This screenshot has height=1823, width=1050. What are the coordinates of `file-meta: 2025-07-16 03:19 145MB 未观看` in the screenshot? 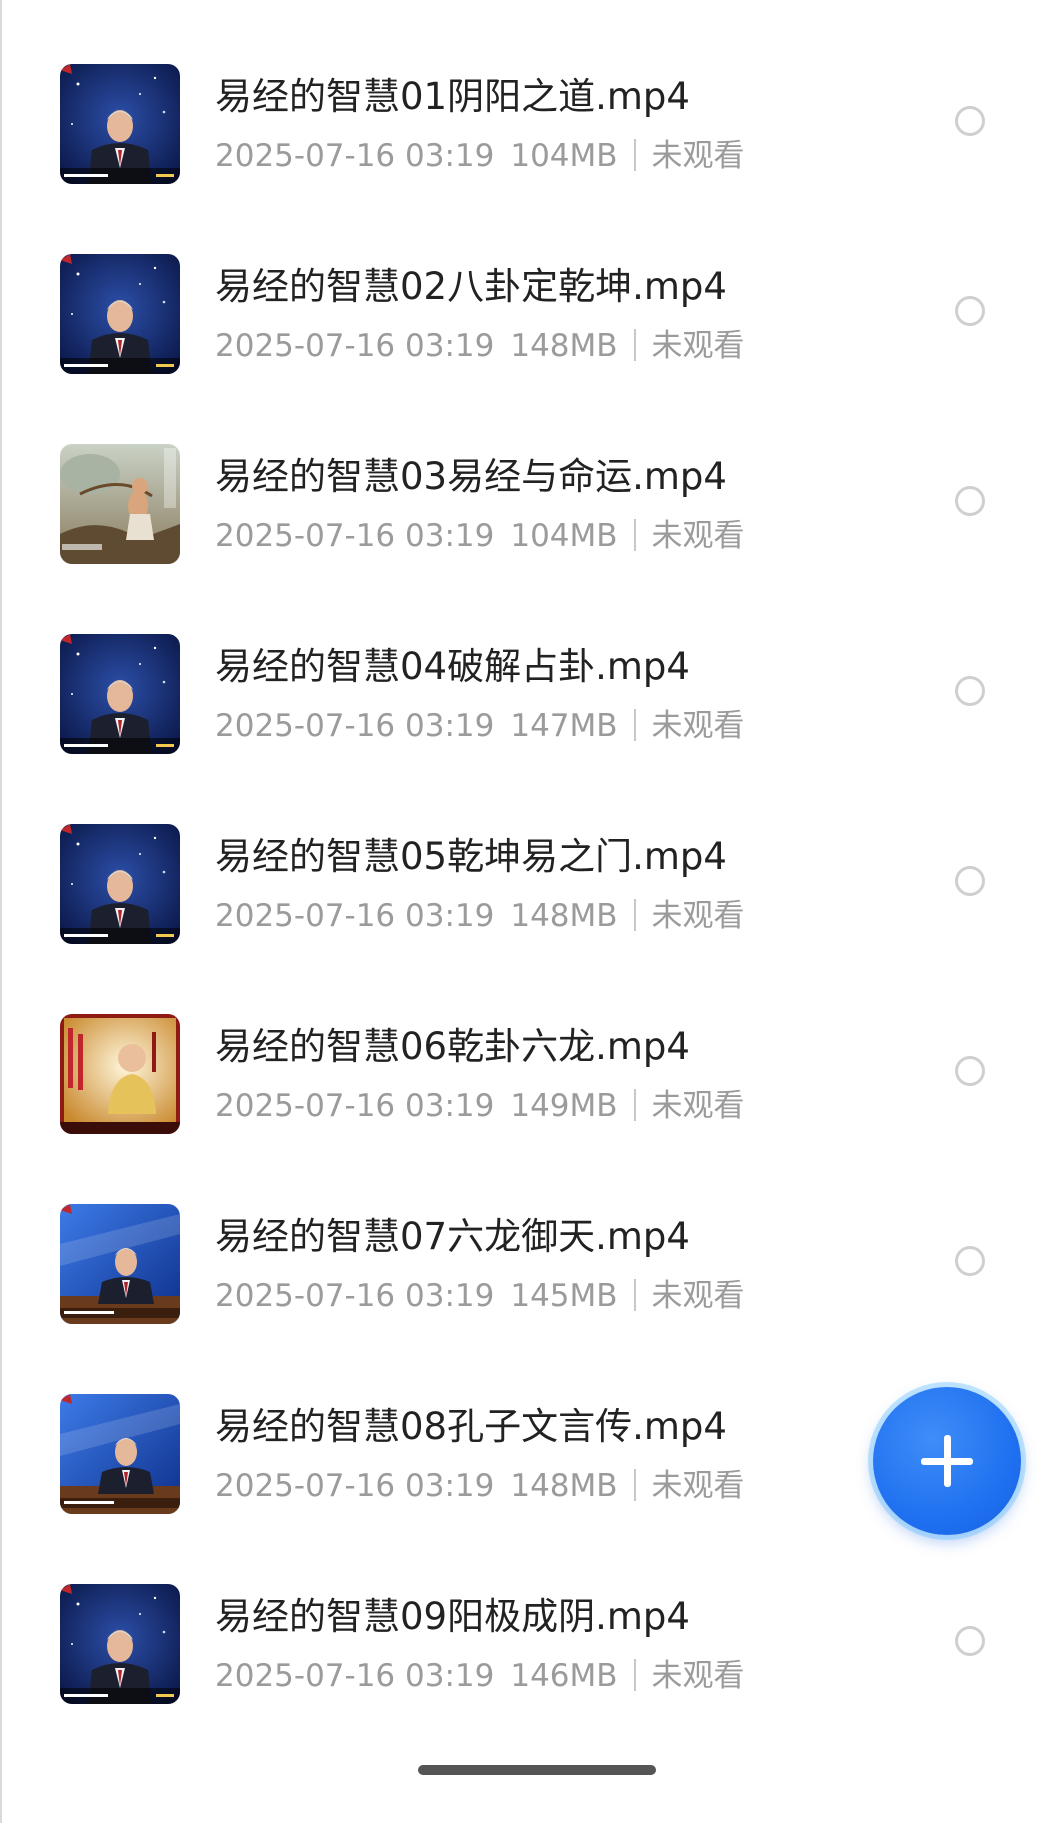 It's located at (480, 1296).